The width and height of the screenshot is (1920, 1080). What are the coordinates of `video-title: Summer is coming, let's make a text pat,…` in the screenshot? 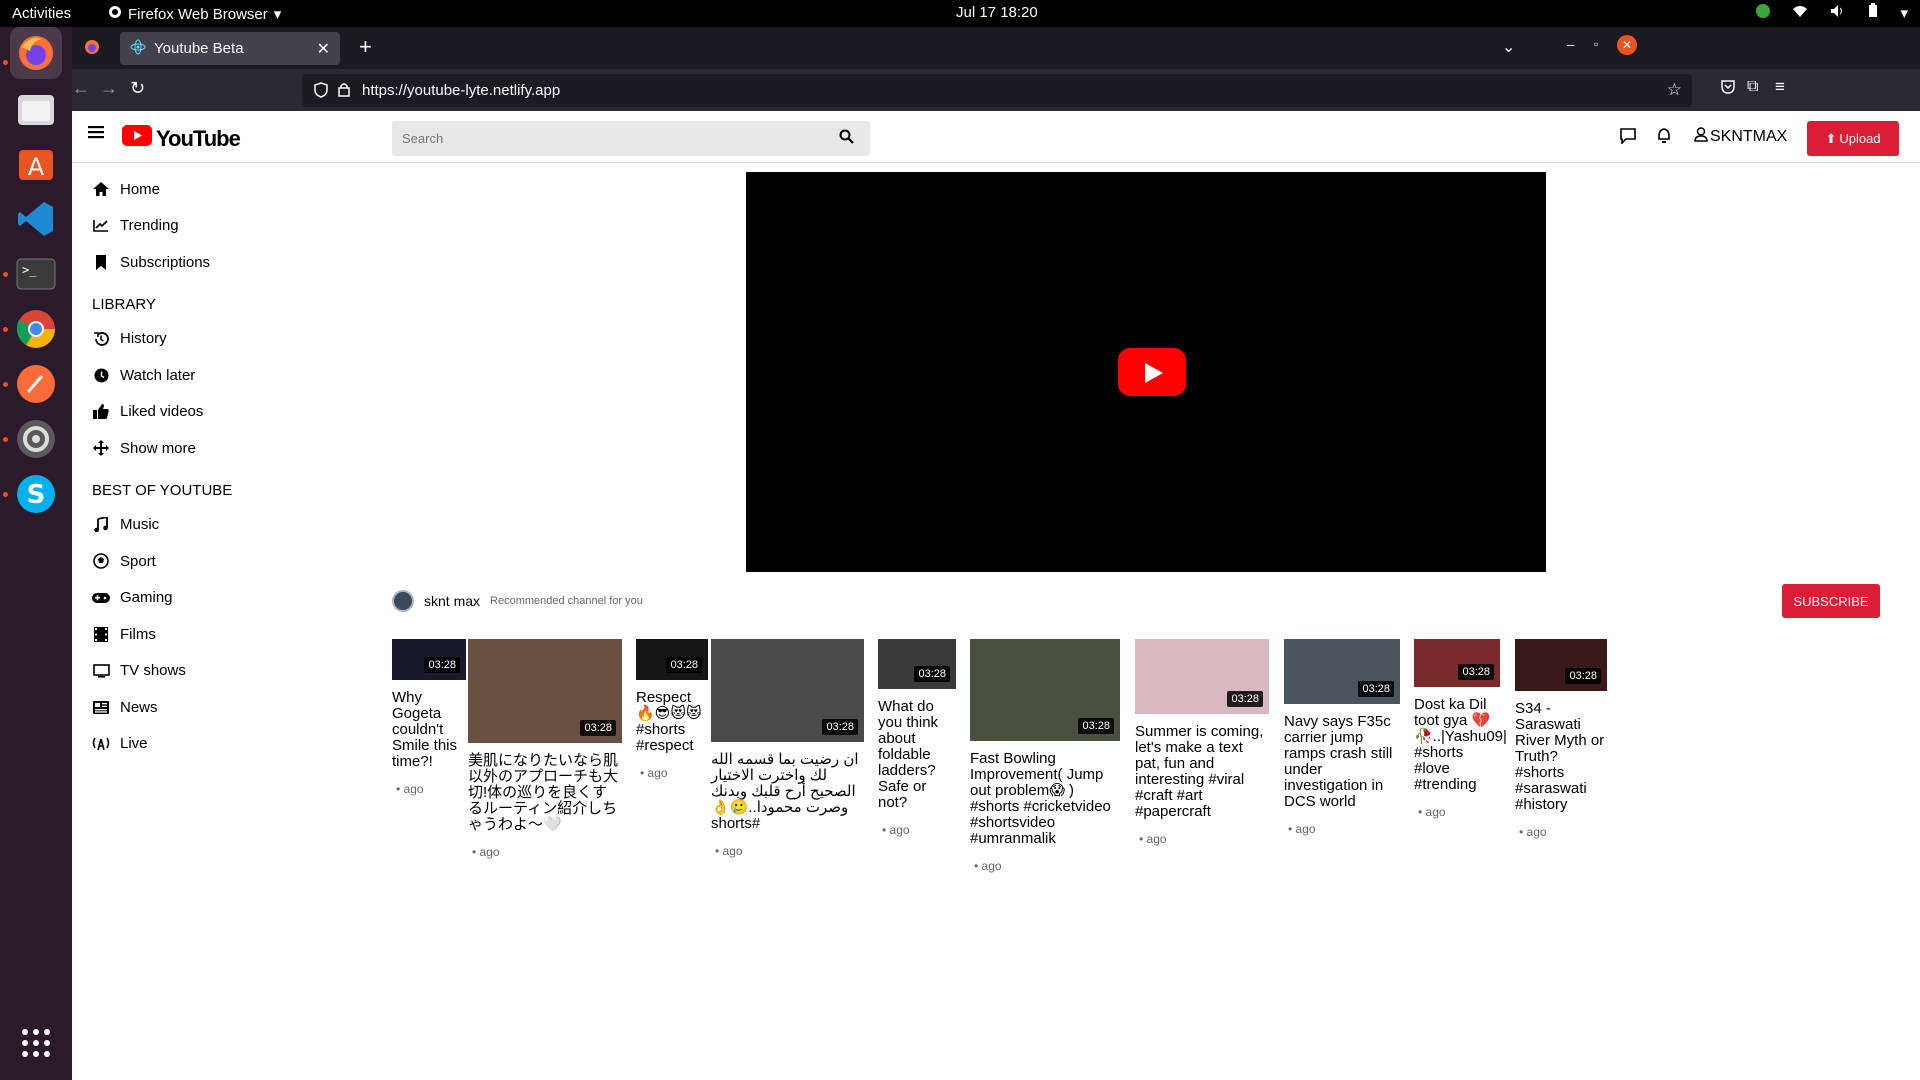 It's located at (1202, 772).